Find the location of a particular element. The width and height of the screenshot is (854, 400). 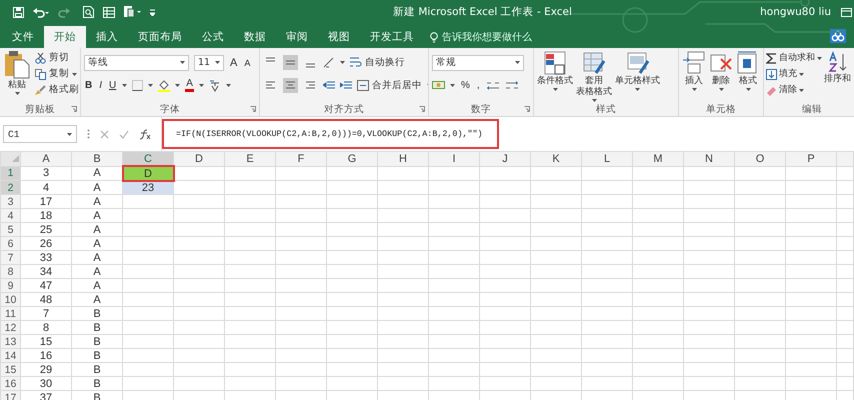

table-cell: 34 is located at coordinates (46, 271).